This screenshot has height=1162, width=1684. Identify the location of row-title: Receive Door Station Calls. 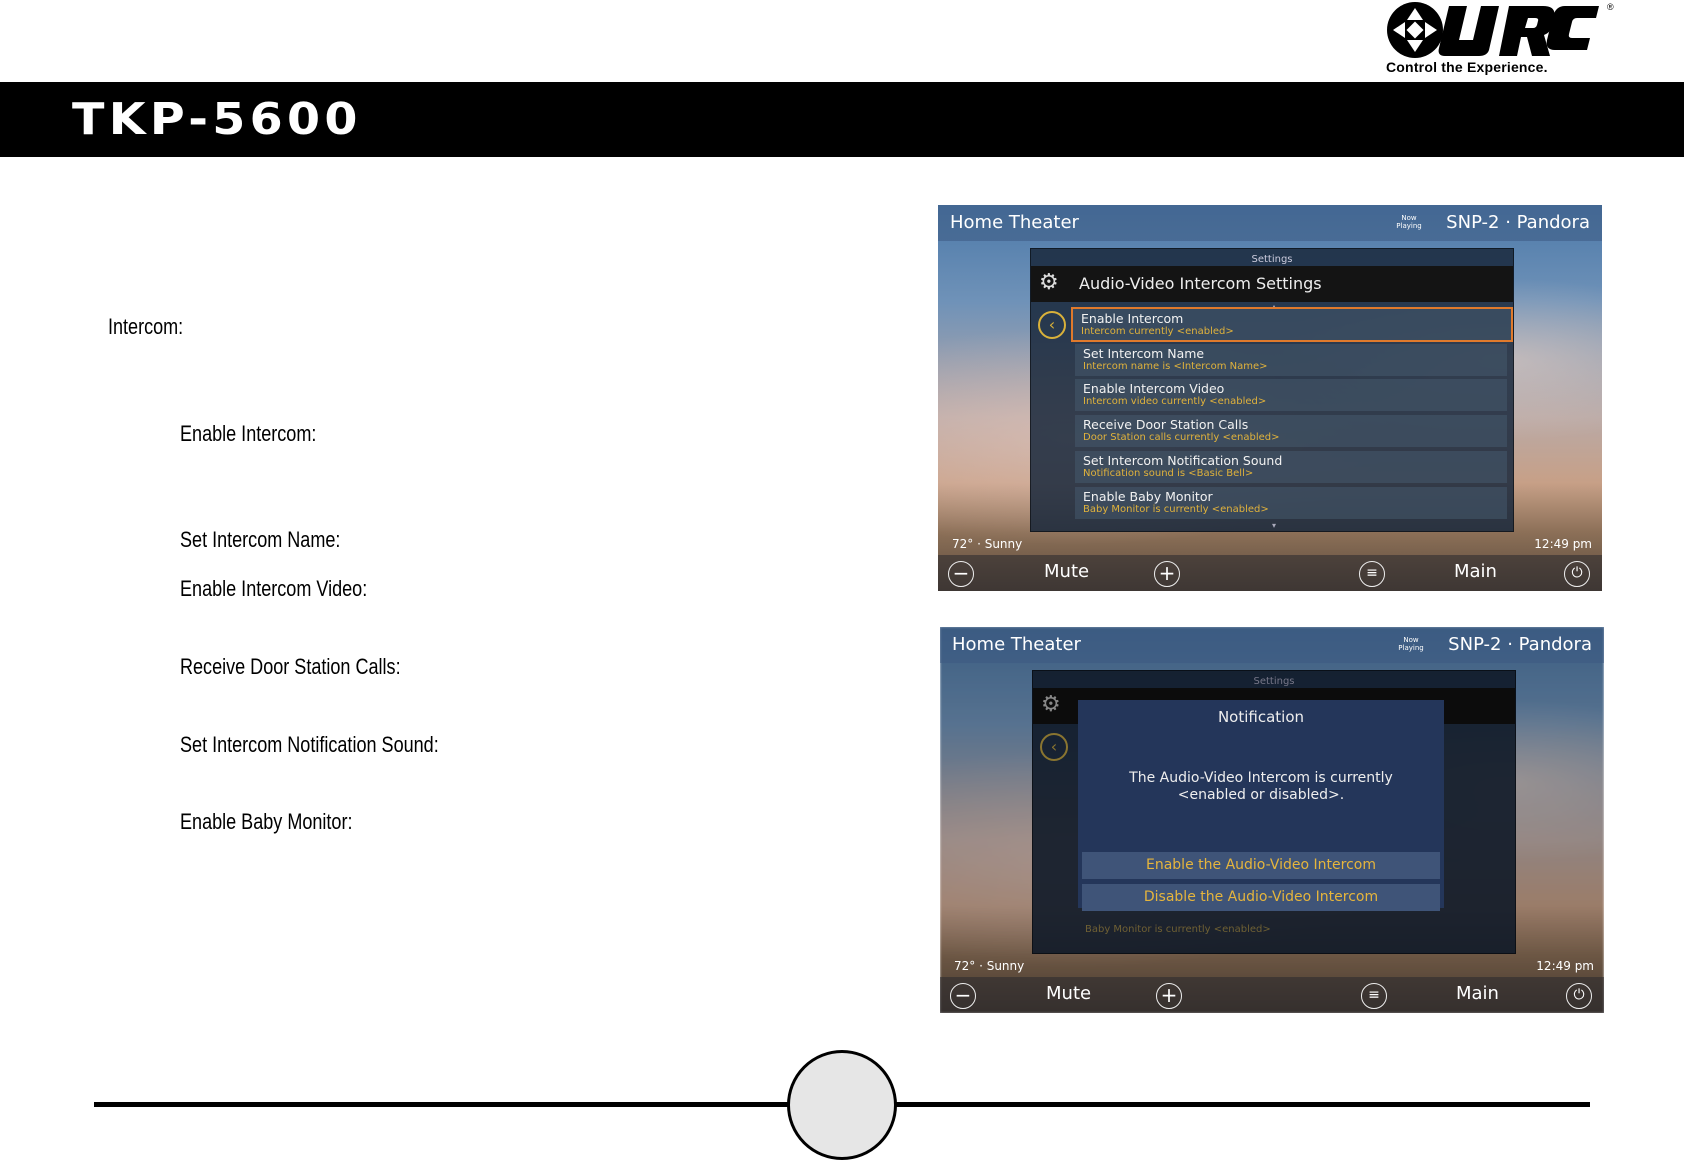
(1166, 424).